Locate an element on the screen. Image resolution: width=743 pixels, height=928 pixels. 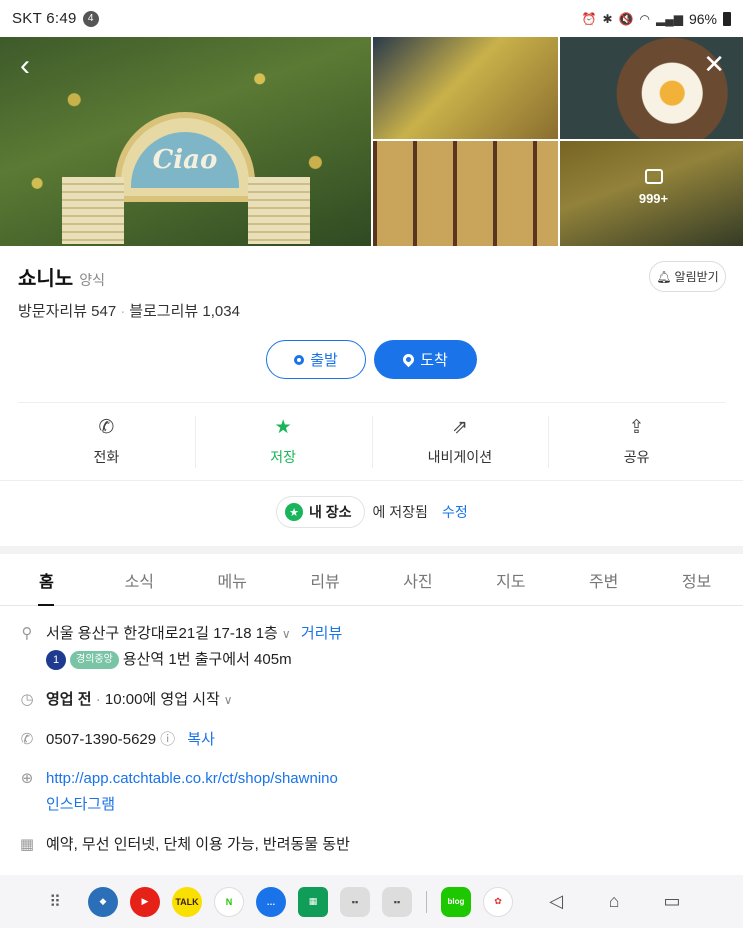
alarm-button: 🔔︎ 알림받기 is located at coordinates (687, 276).